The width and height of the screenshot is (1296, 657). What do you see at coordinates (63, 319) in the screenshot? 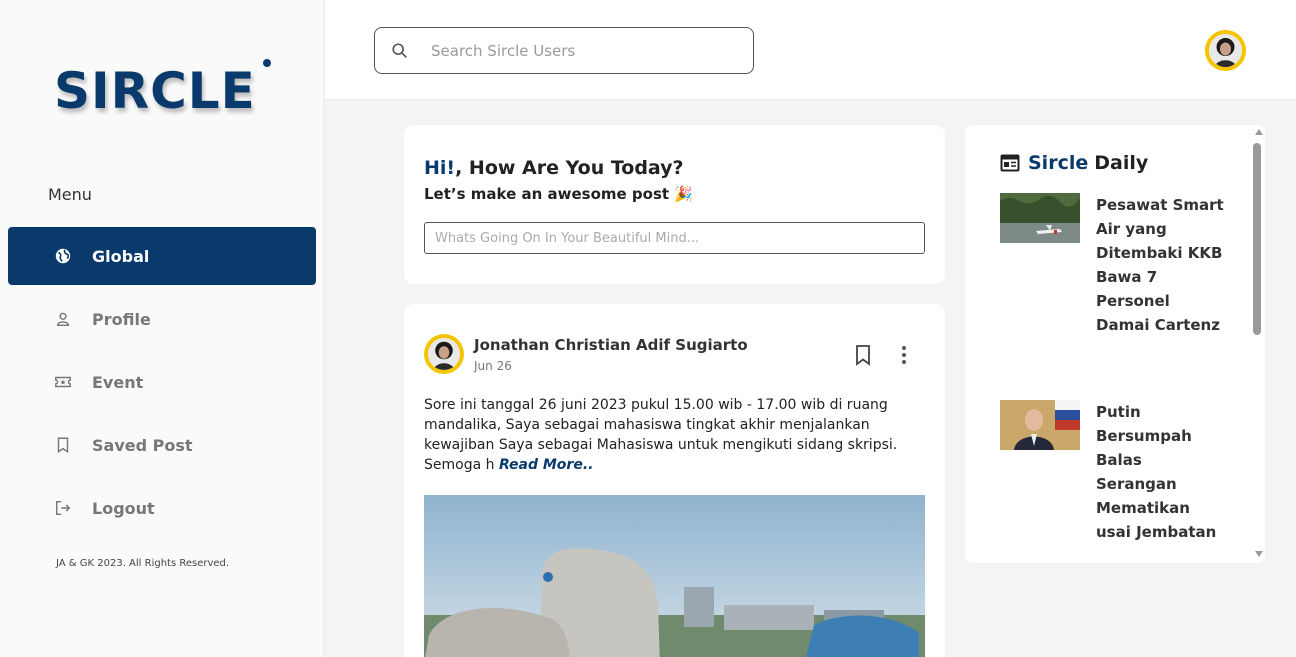
I see `user-icon` at bounding box center [63, 319].